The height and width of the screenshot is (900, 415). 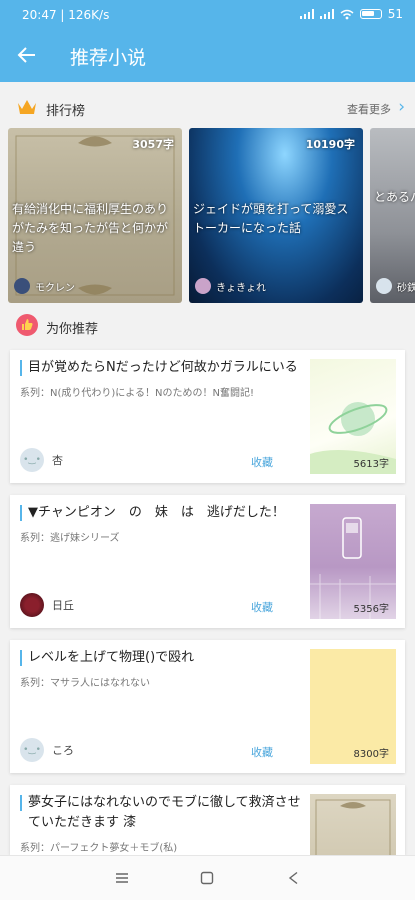 I want to click on author: 砂鉄, so click(x=395, y=286).